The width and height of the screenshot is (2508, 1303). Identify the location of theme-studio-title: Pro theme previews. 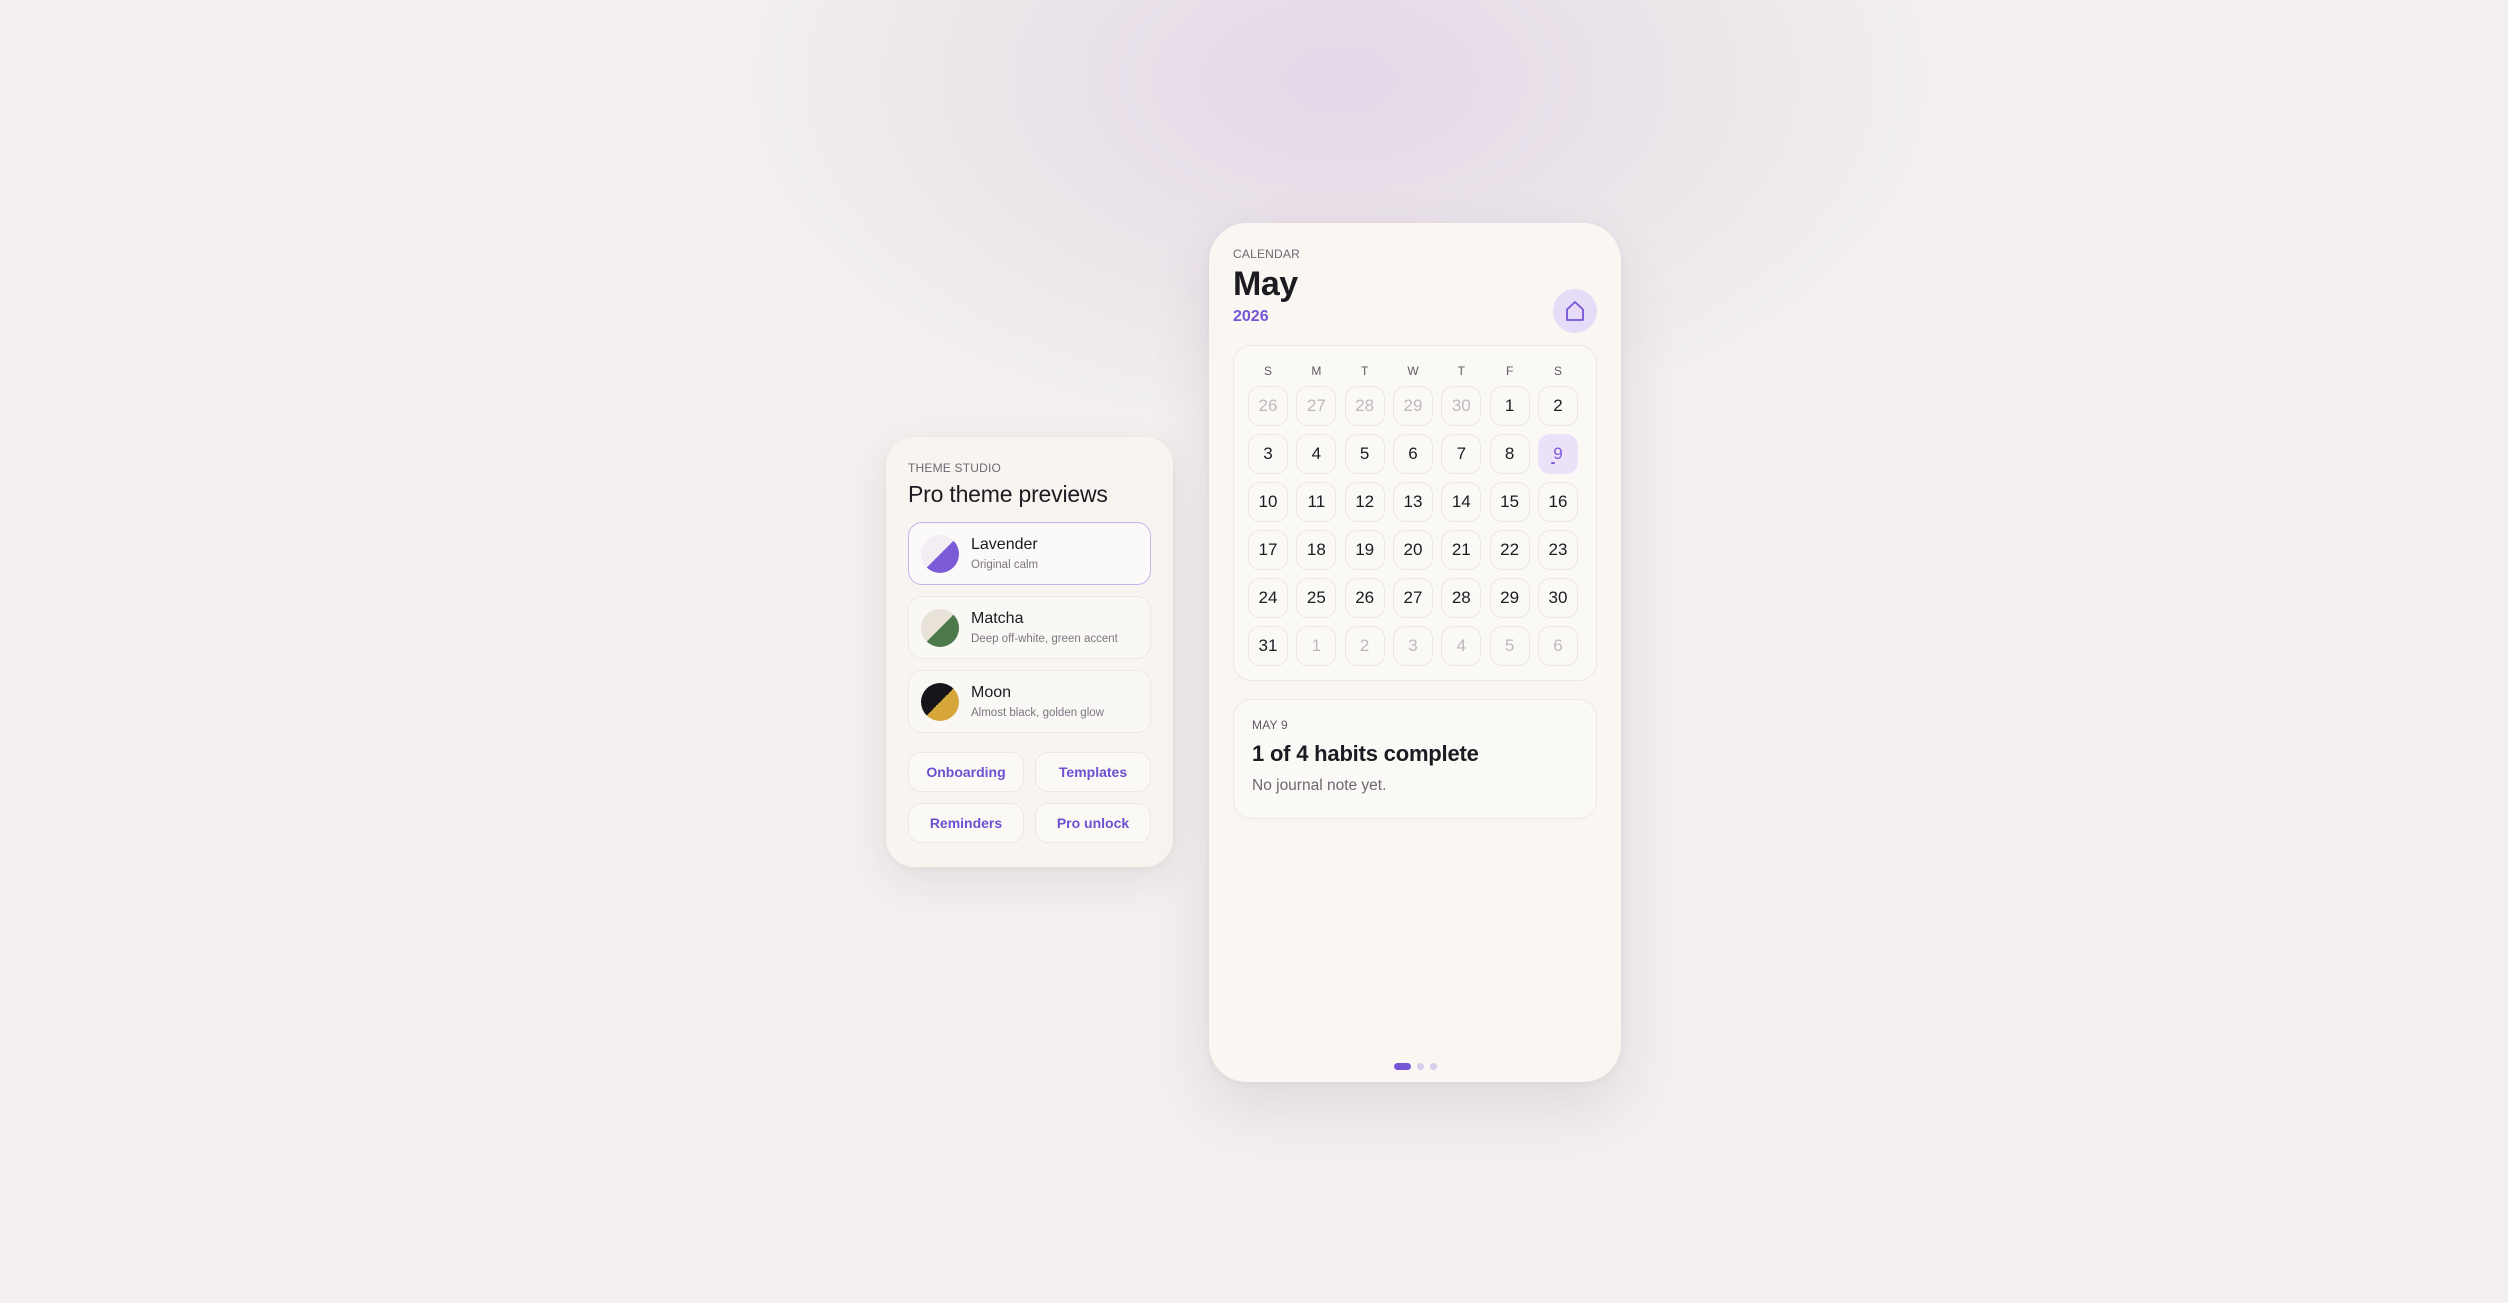
(1008, 494).